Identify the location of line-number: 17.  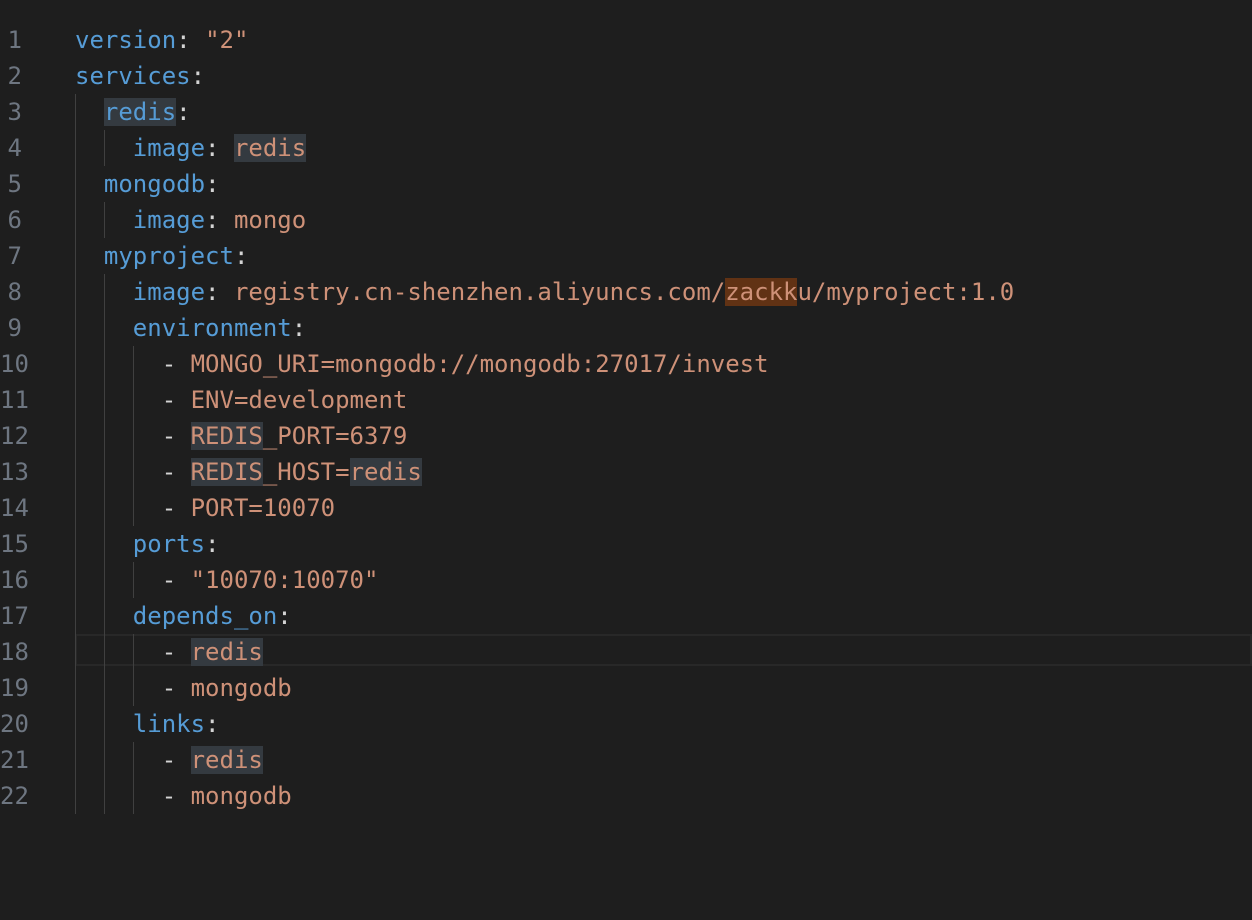
(14, 616).